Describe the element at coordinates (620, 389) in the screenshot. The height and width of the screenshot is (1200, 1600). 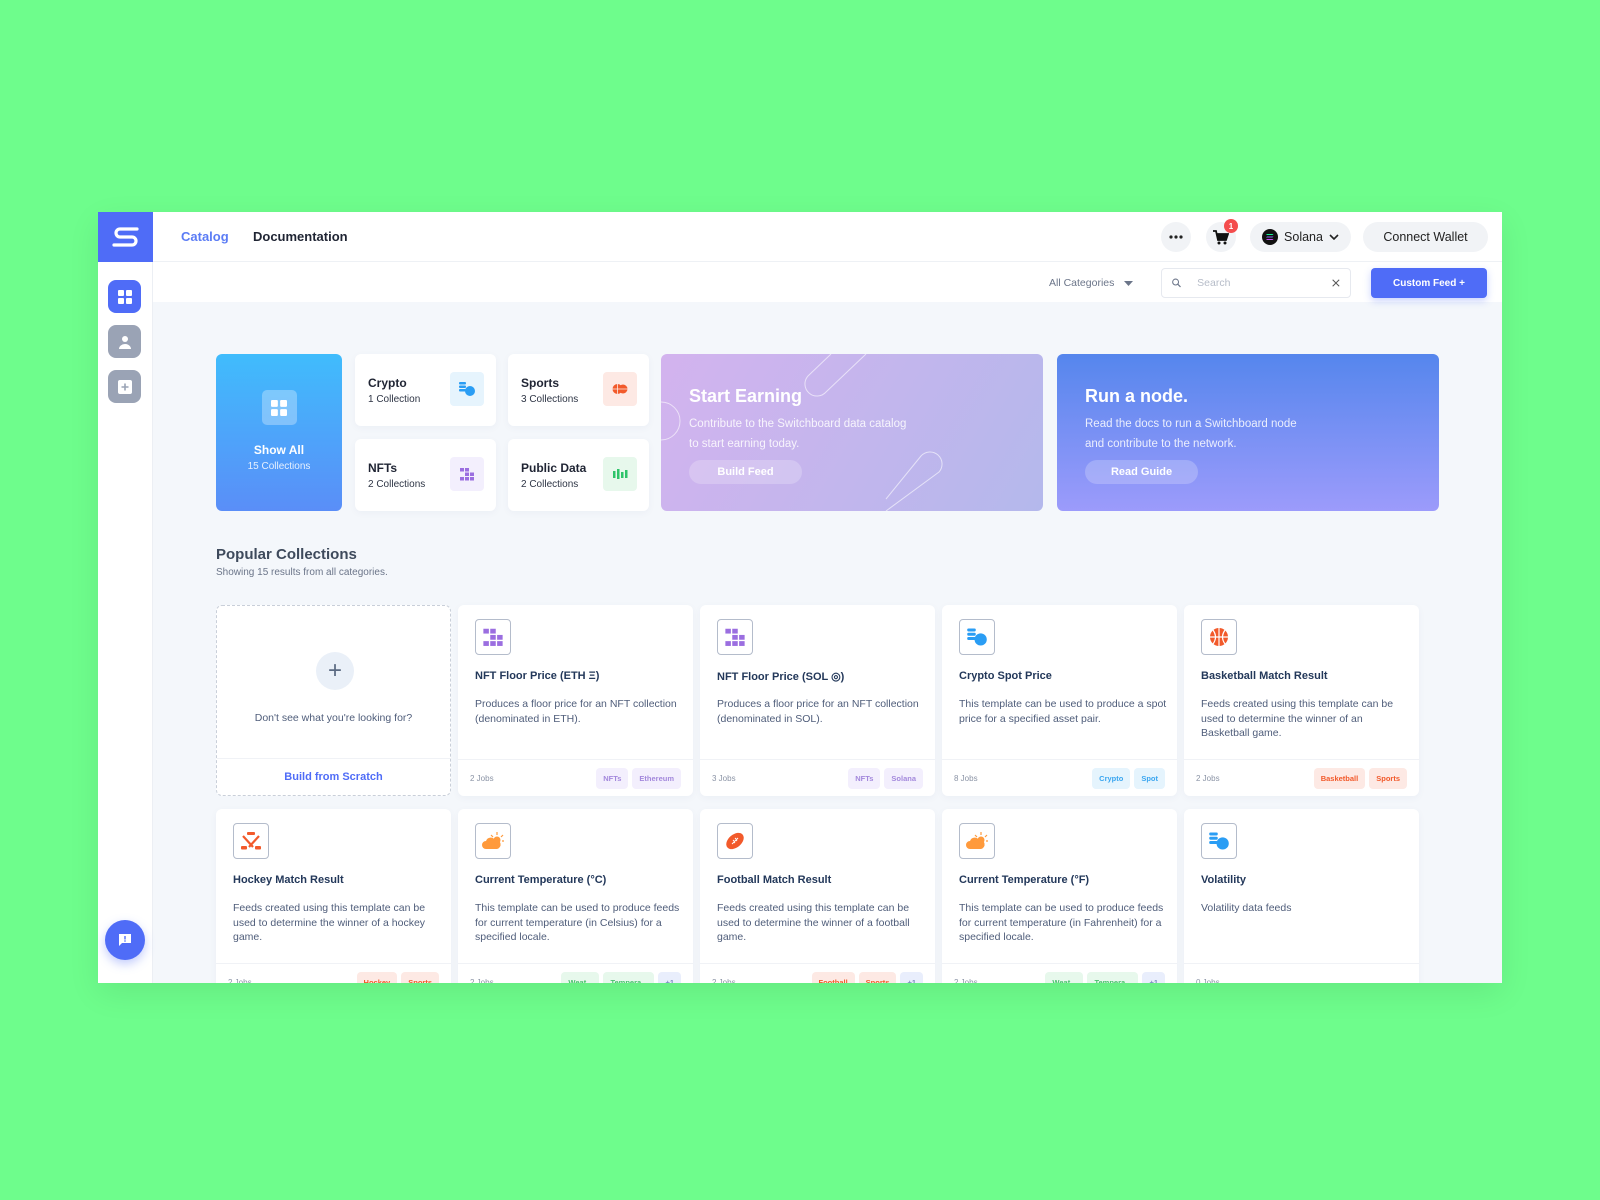
I see `sports-icon` at that location.